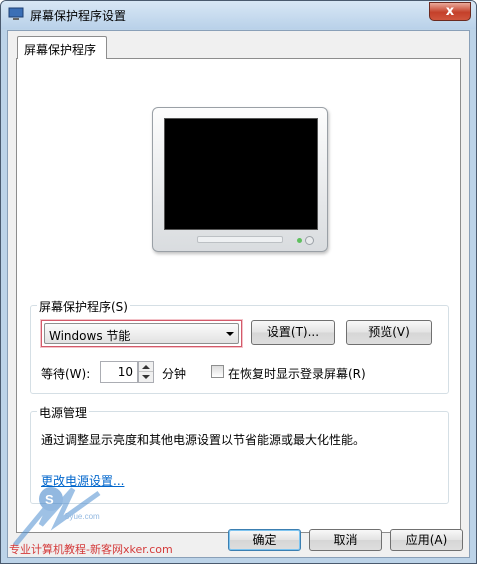 This screenshot has height=564, width=477. I want to click on resume-logon-label: 在恢复时显示登录屏幕(R), so click(297, 373).